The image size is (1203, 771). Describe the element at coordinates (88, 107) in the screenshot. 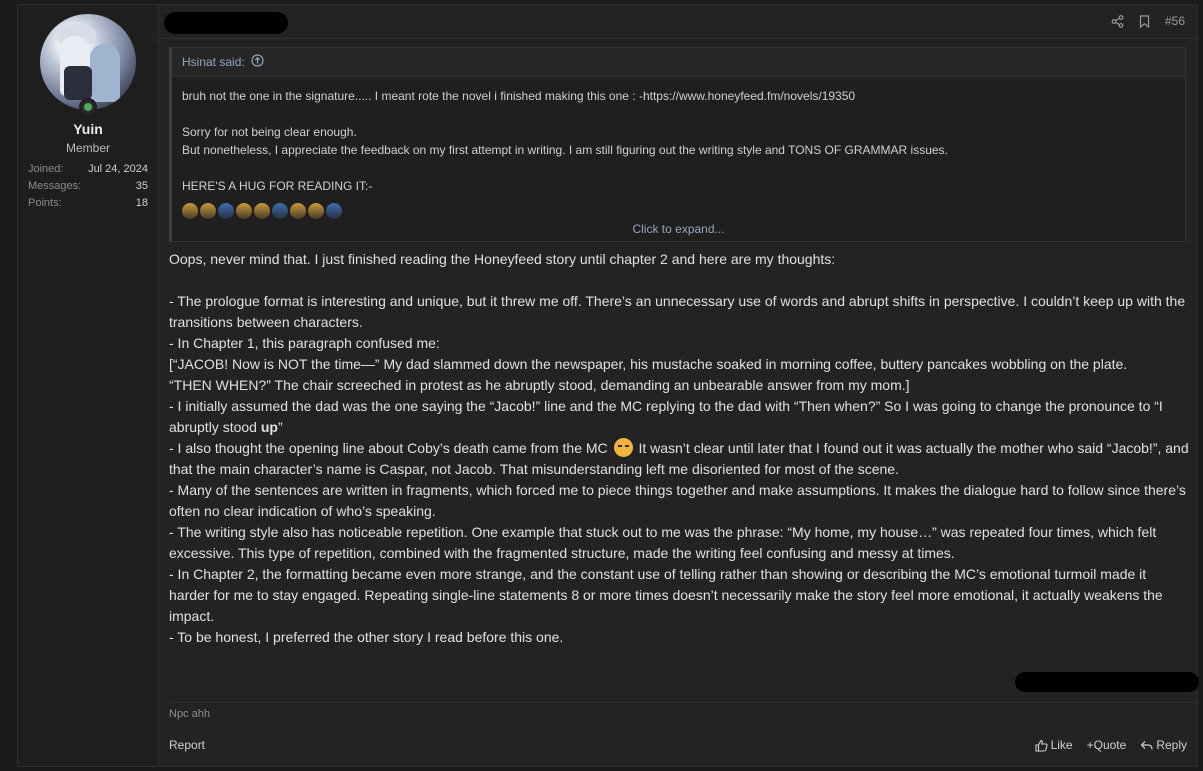

I see `online-status-icon` at that location.